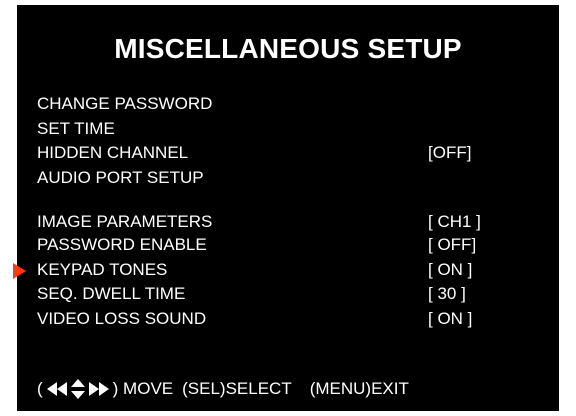 This screenshot has width=576, height=416. What do you see at coordinates (125, 221) in the screenshot?
I see `menu-item-label: IMAGE PARAMETERS` at bounding box center [125, 221].